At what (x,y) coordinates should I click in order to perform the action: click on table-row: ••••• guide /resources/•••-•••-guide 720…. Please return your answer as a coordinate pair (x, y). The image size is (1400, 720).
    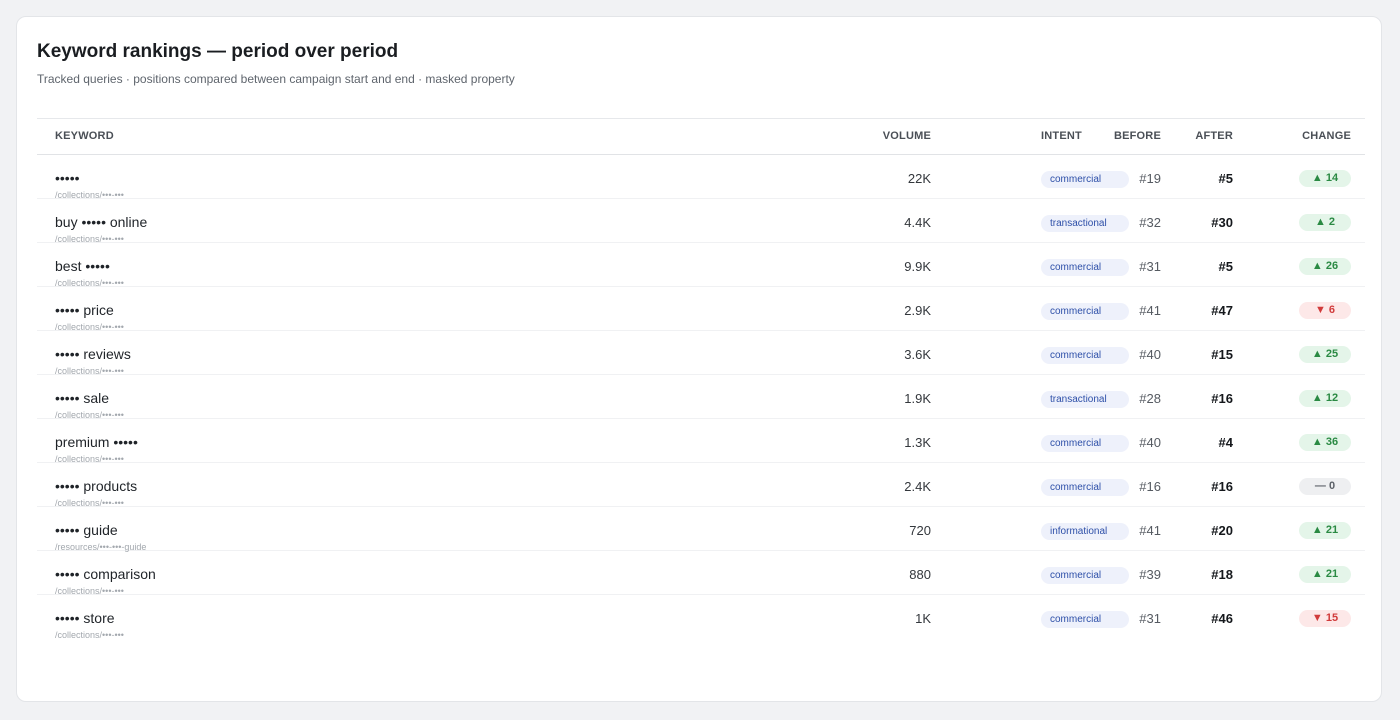
    Looking at the image, I should click on (701, 529).